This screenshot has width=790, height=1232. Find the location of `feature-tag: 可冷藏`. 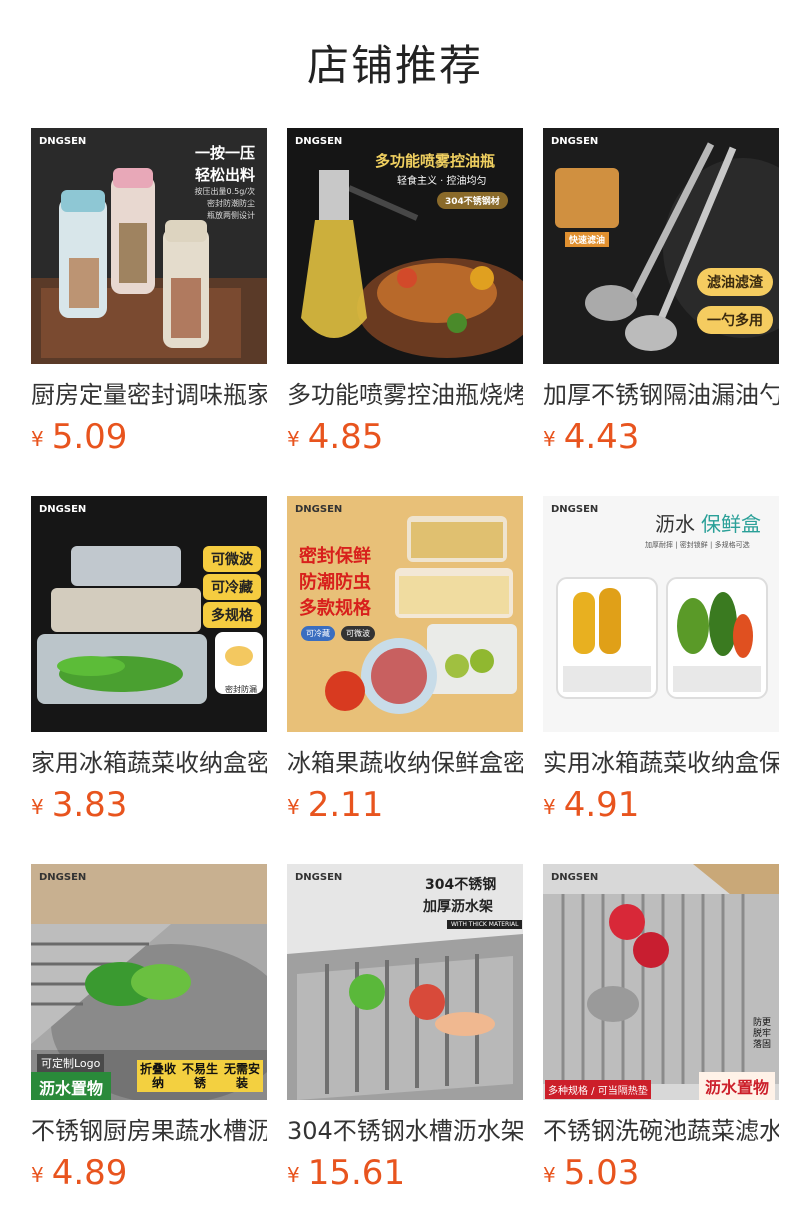

feature-tag: 可冷藏 is located at coordinates (318, 633).